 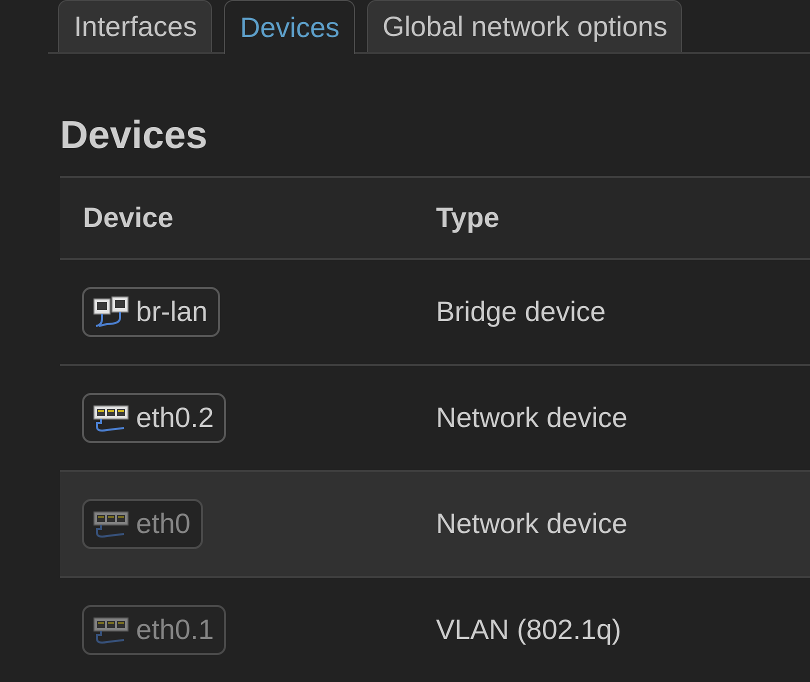 What do you see at coordinates (289, 27) in the screenshot?
I see `tab: Devices` at bounding box center [289, 27].